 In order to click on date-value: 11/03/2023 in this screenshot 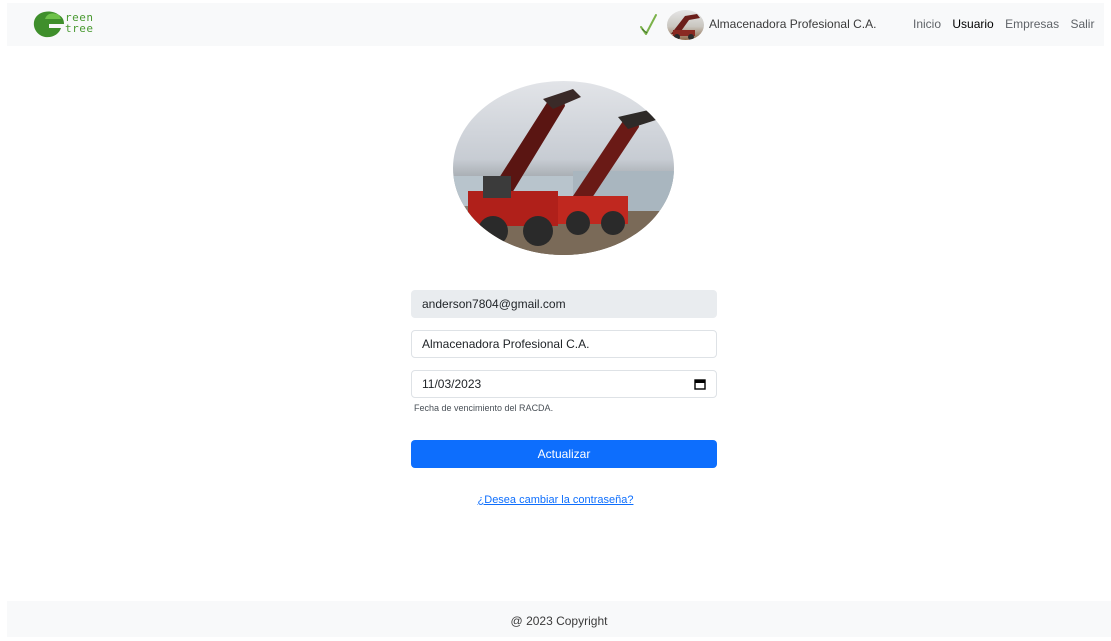, I will do `click(452, 384)`.